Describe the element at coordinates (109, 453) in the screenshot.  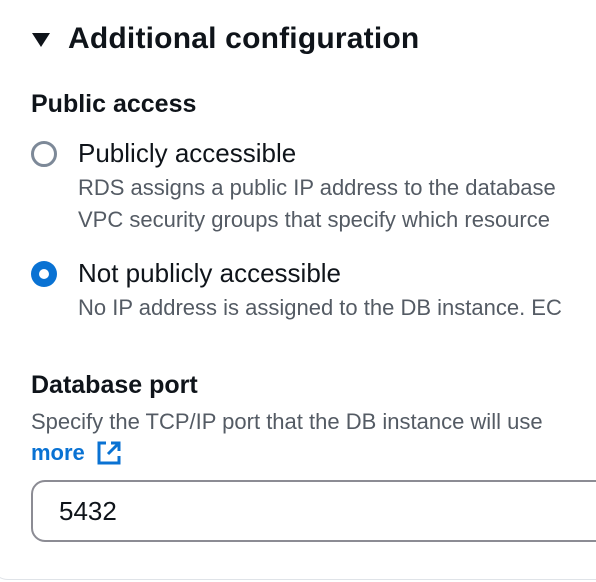
I see `external-link-icon` at that location.